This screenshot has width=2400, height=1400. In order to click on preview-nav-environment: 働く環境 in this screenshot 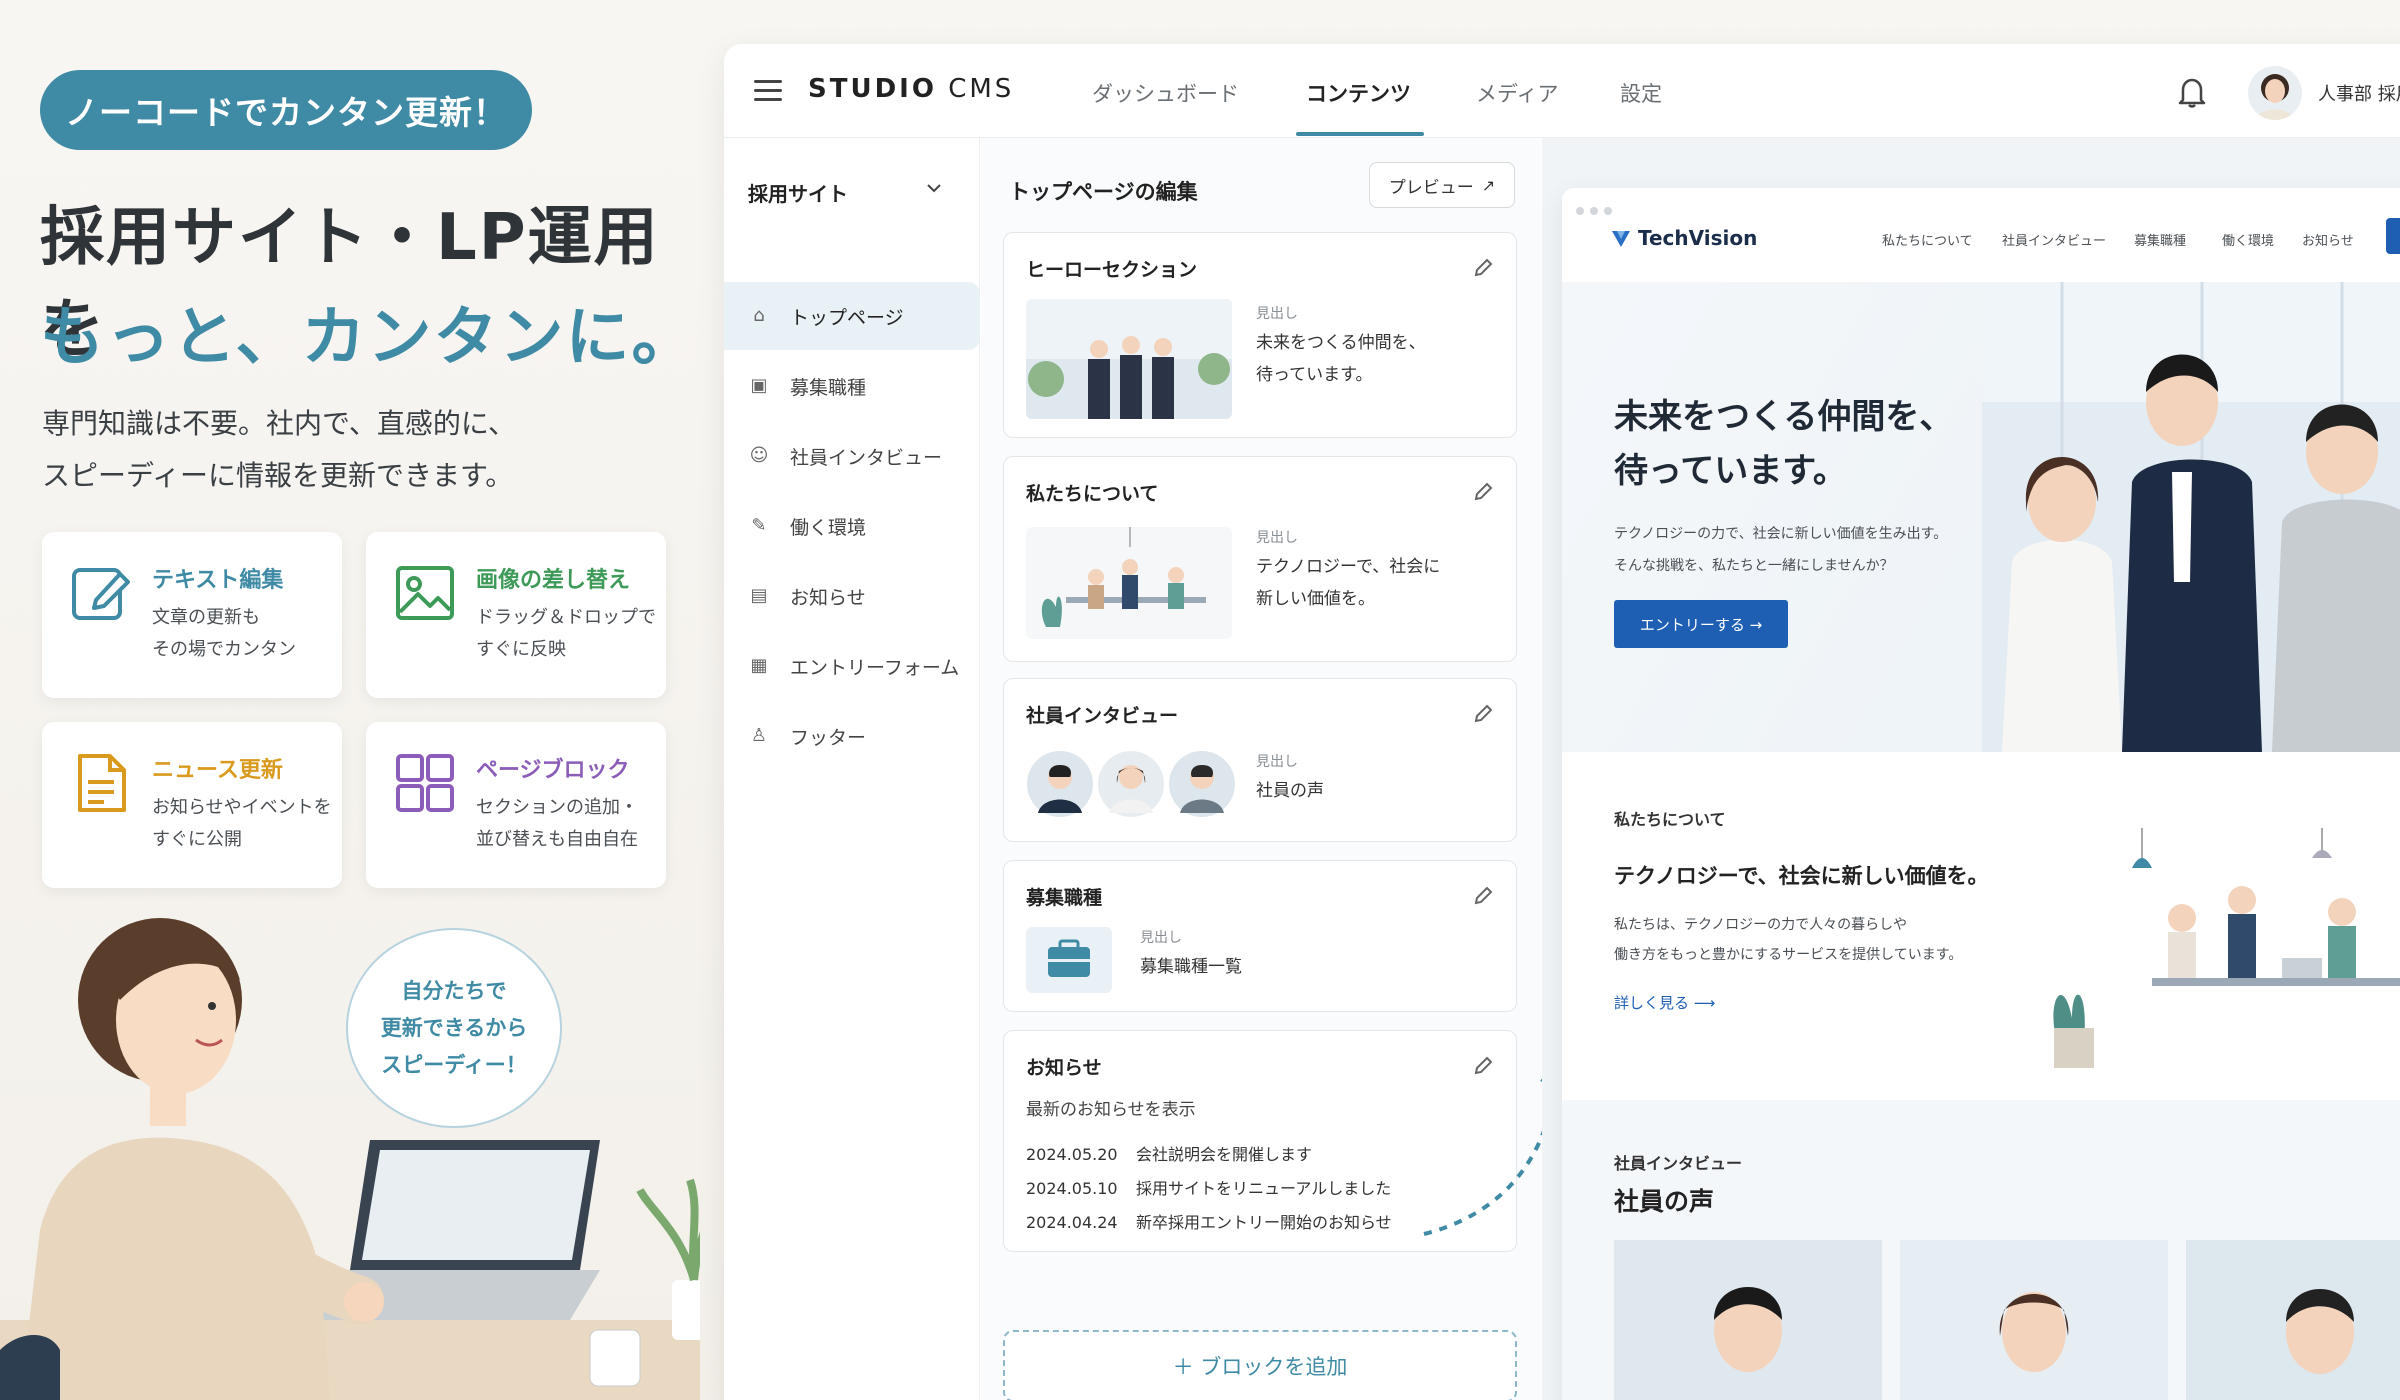, I will do `click(2248, 239)`.